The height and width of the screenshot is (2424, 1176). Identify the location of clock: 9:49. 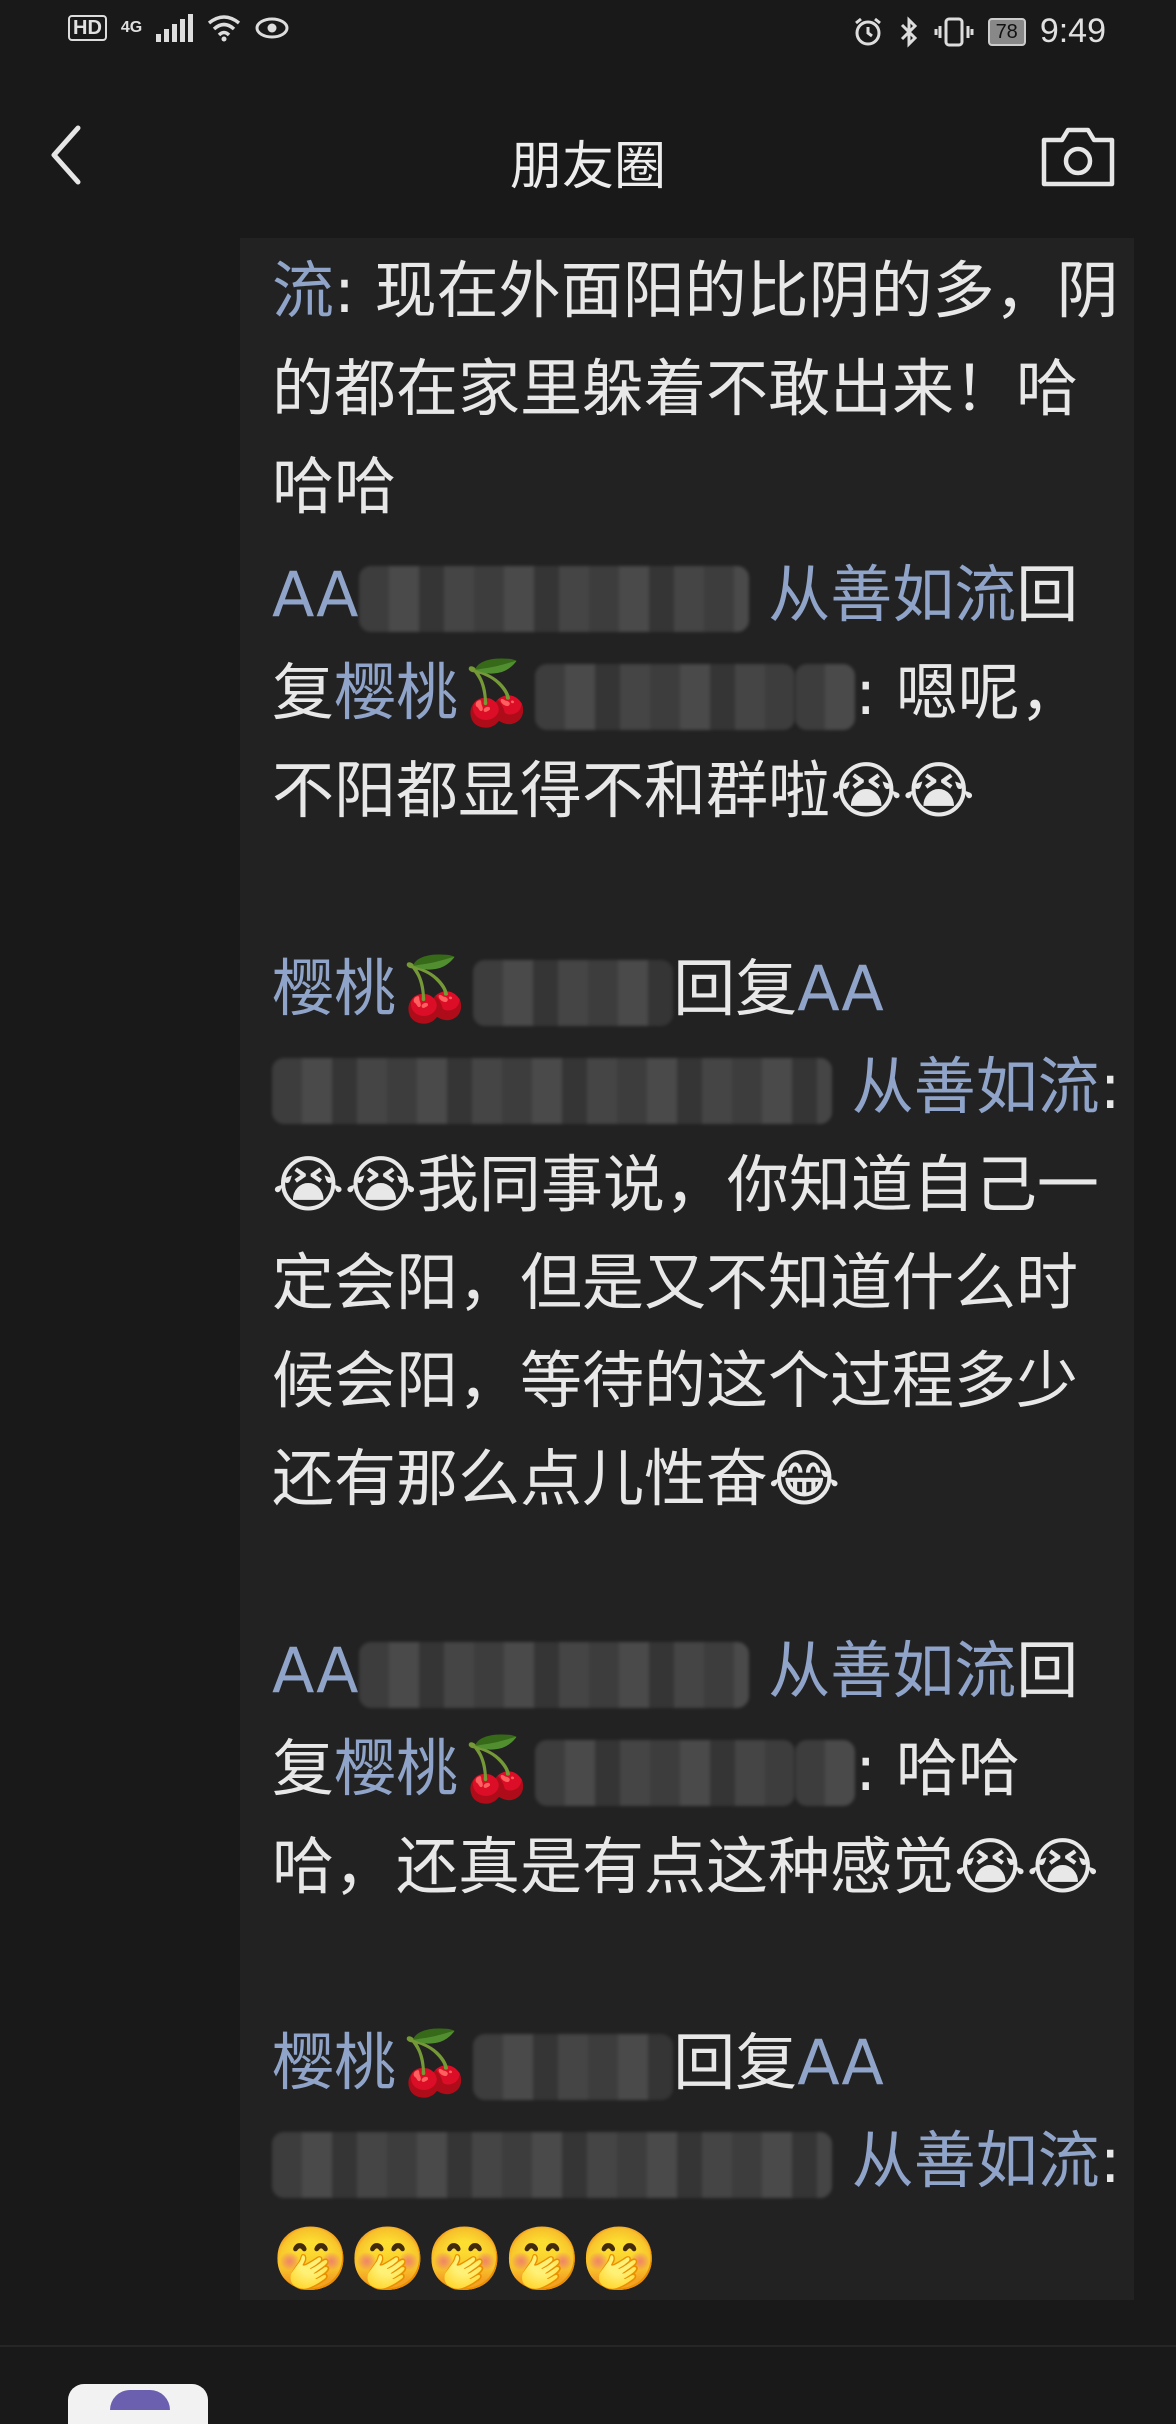
(1072, 31).